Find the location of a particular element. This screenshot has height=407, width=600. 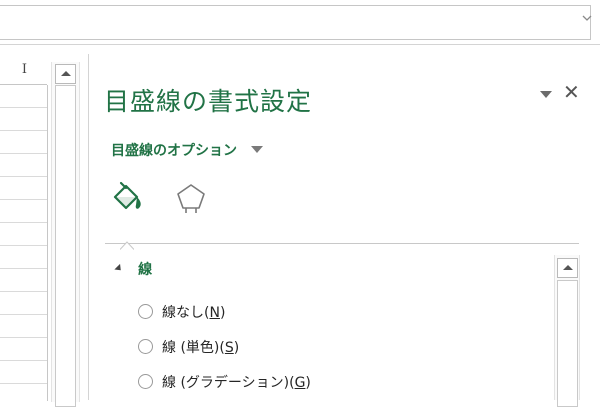

column-header-label: I is located at coordinates (24, 69).